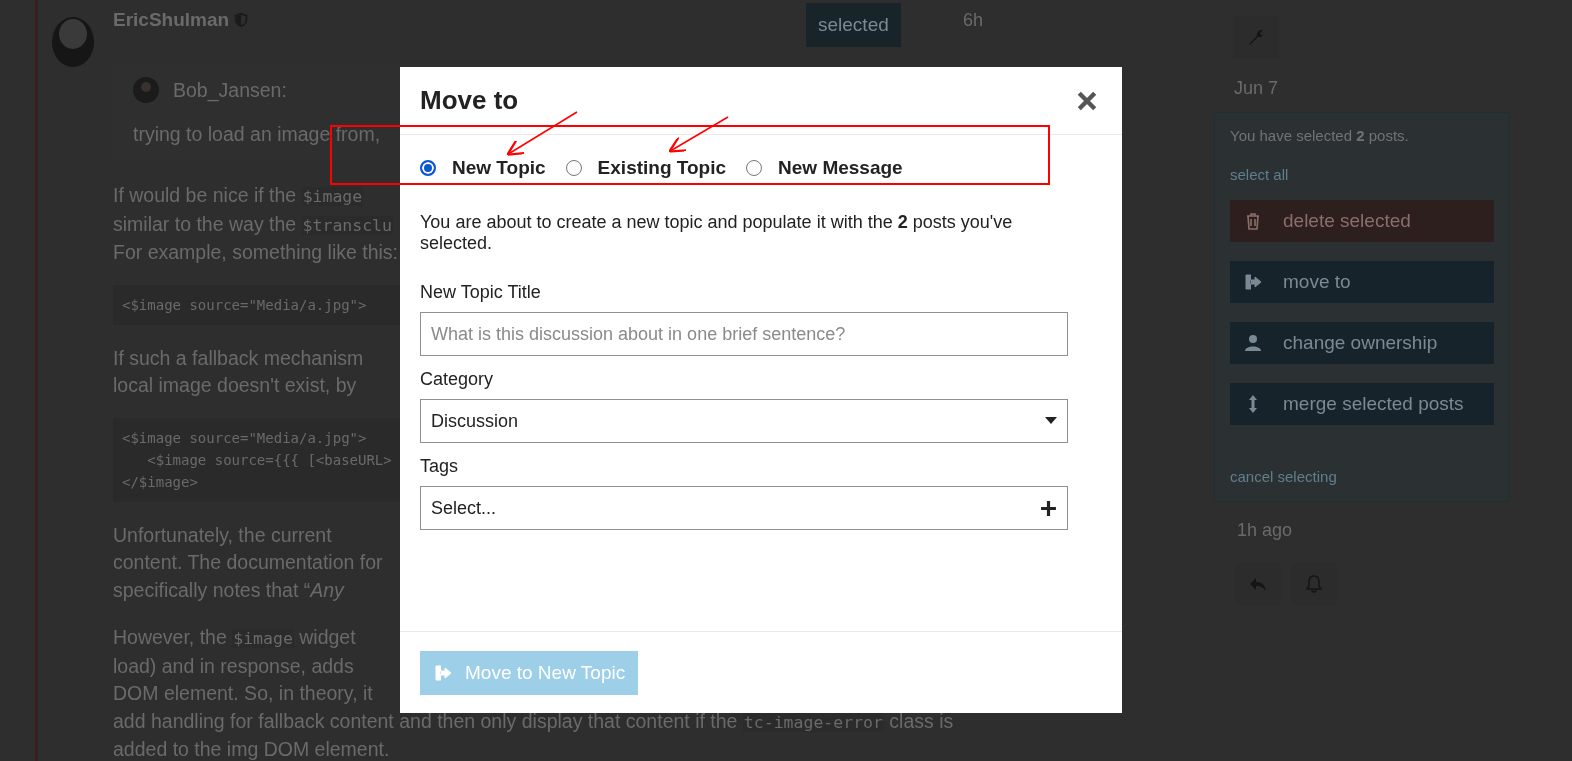 The width and height of the screenshot is (1572, 761). Describe the element at coordinates (744, 334) in the screenshot. I see `topic-title-field: What is this discussion about in one brief sentence?` at that location.